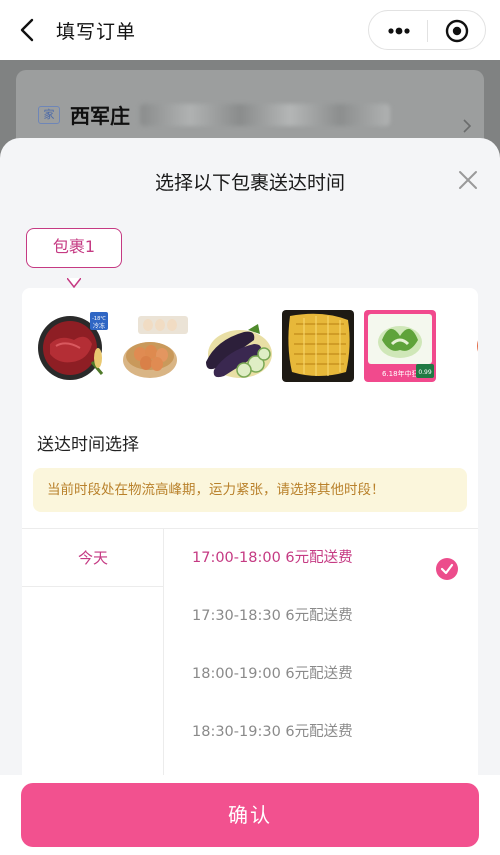  I want to click on time-slot: 17:00-18:00 6元配送费, so click(332, 558).